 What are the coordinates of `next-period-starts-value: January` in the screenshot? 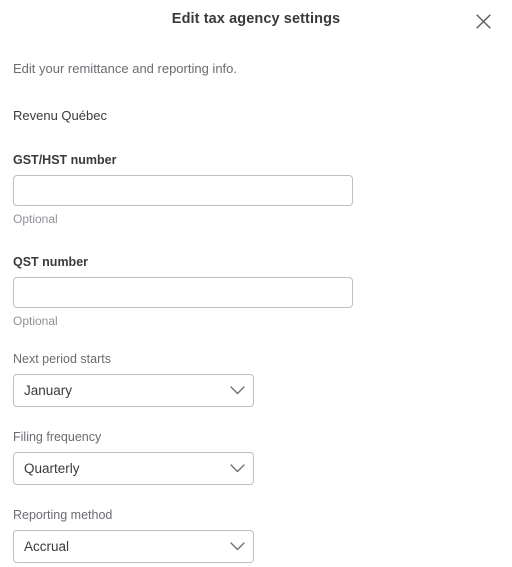 It's located at (48, 390).